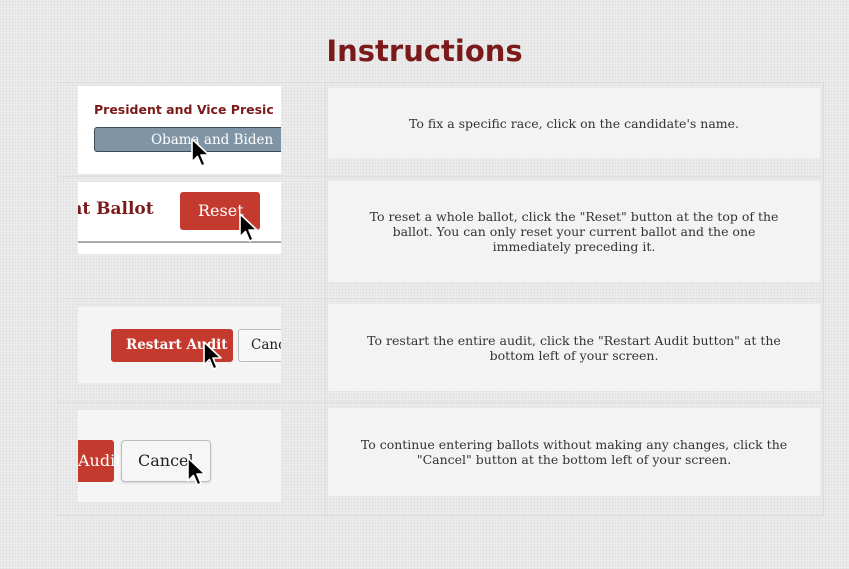 This screenshot has width=849, height=569. What do you see at coordinates (100, 461) in the screenshot?
I see `audit-button: Audit` at bounding box center [100, 461].